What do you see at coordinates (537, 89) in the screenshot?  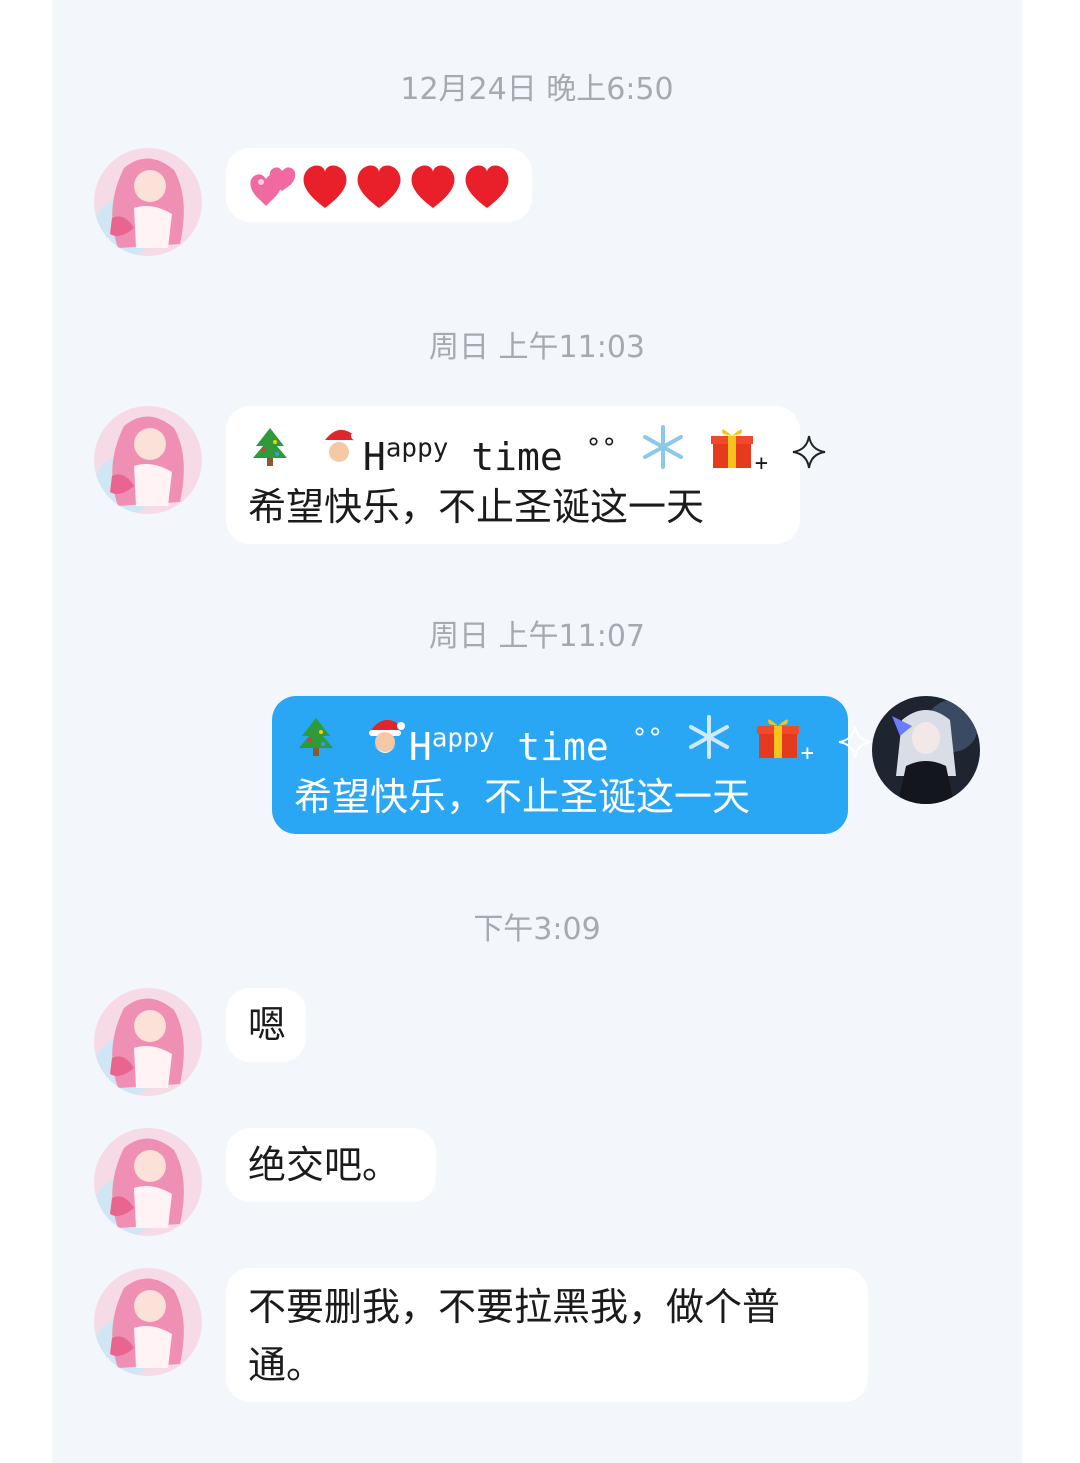 I see `timestamp: 12月24日 晚上6:50` at bounding box center [537, 89].